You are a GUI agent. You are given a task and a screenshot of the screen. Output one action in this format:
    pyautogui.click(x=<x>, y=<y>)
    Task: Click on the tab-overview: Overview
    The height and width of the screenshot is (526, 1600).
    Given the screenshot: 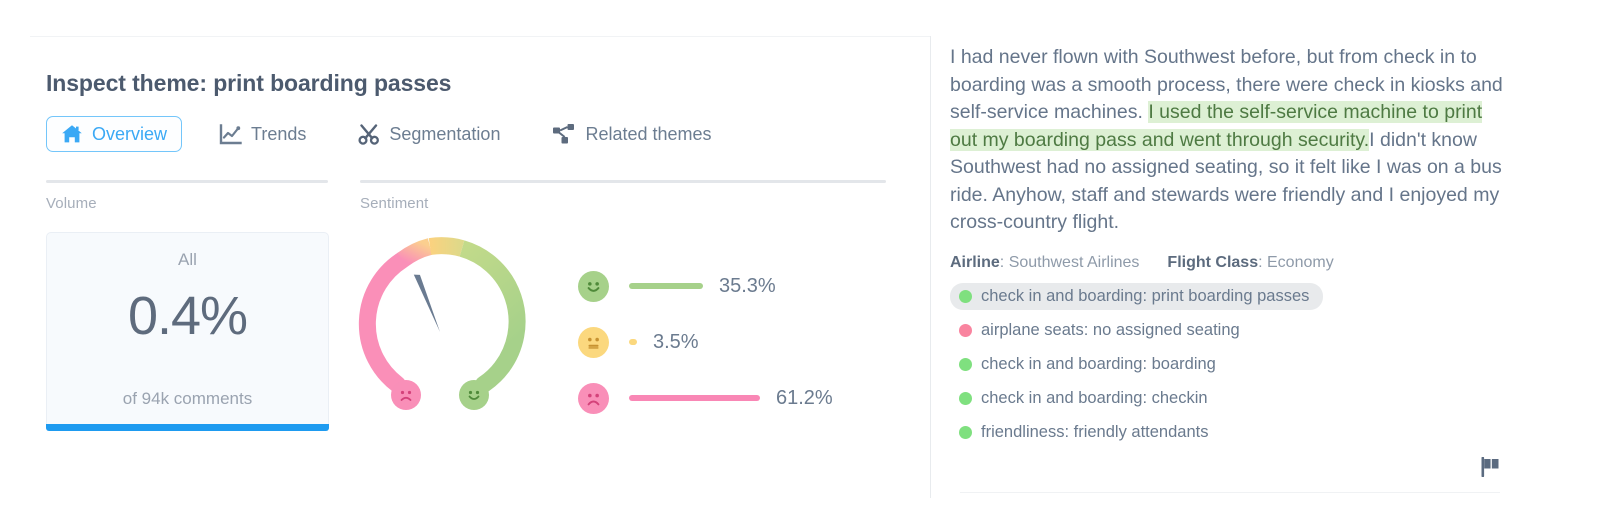 What is the action you would take?
    pyautogui.click(x=114, y=134)
    